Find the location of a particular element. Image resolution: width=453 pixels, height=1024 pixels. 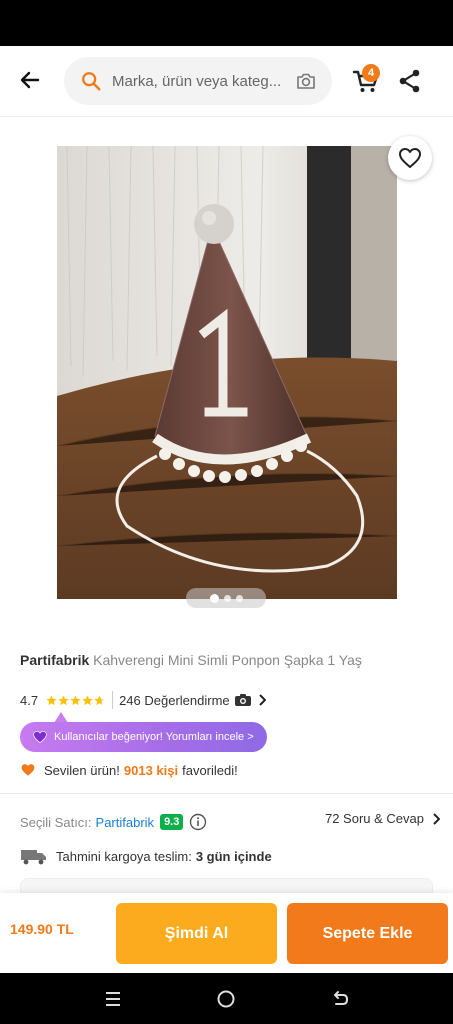

seller-name-link: Partifabrik is located at coordinates (125, 822).